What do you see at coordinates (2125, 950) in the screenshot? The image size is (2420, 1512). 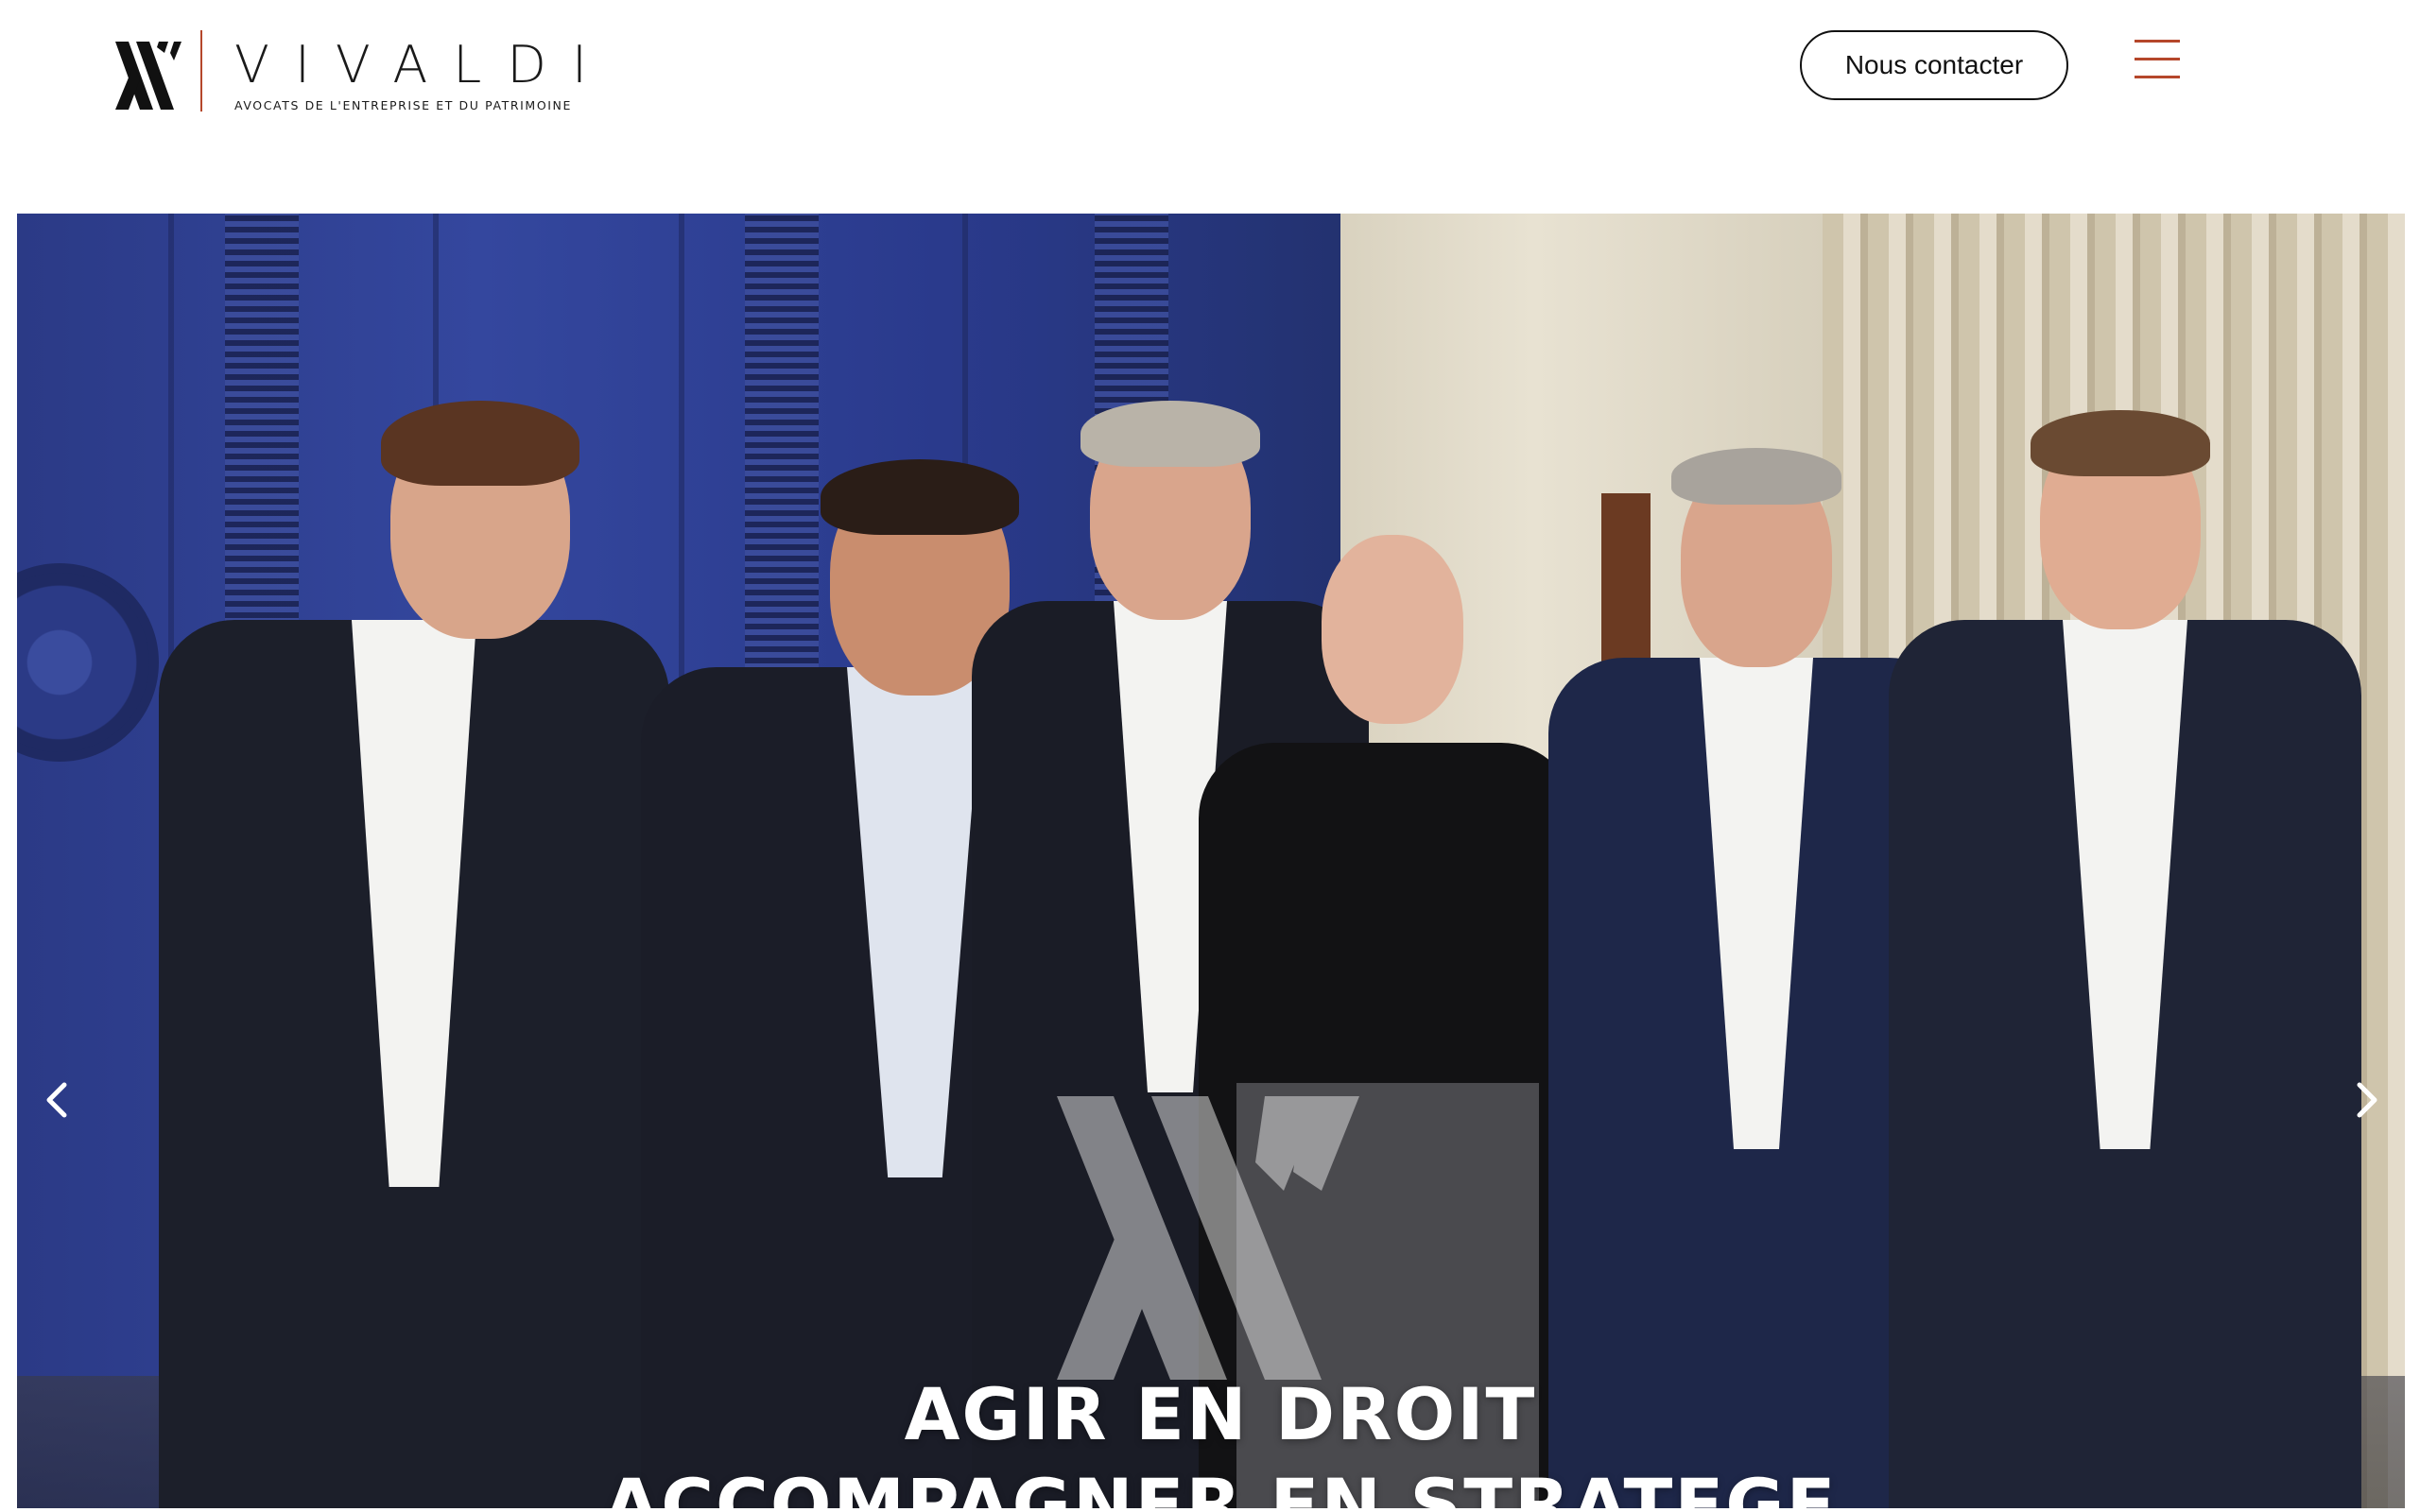 I see `team-member` at bounding box center [2125, 950].